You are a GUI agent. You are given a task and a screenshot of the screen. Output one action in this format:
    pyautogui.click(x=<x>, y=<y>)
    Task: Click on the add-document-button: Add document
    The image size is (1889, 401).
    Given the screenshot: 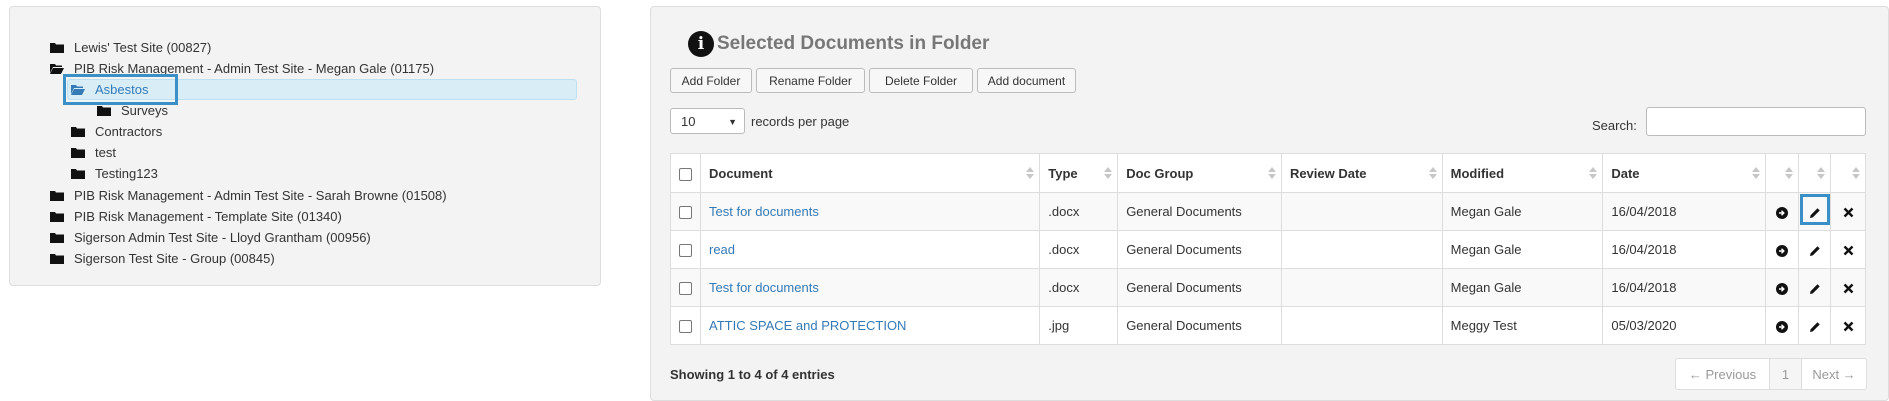 What is the action you would take?
    pyautogui.click(x=1026, y=80)
    